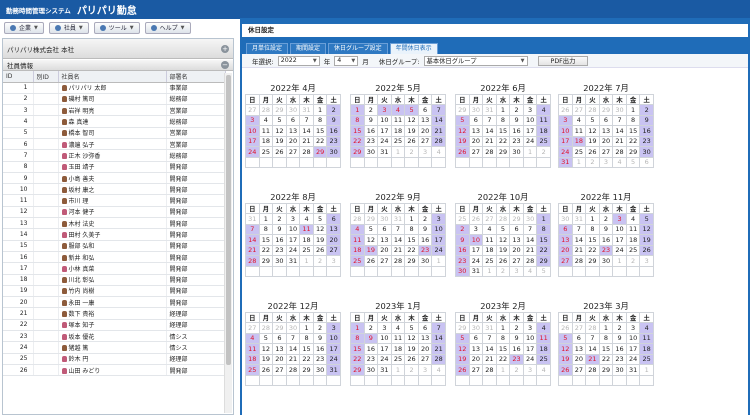  Describe the element at coordinates (516, 219) in the screenshot. I see `adjacent-month-day: 29` at that location.